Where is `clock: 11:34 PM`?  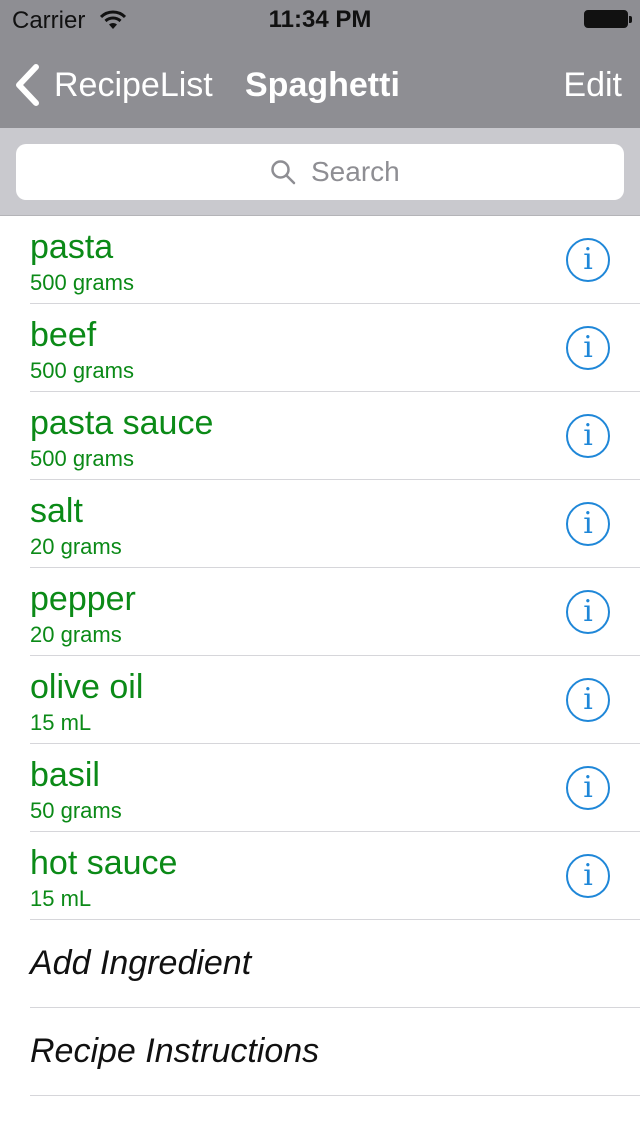
clock: 11:34 PM is located at coordinates (320, 19).